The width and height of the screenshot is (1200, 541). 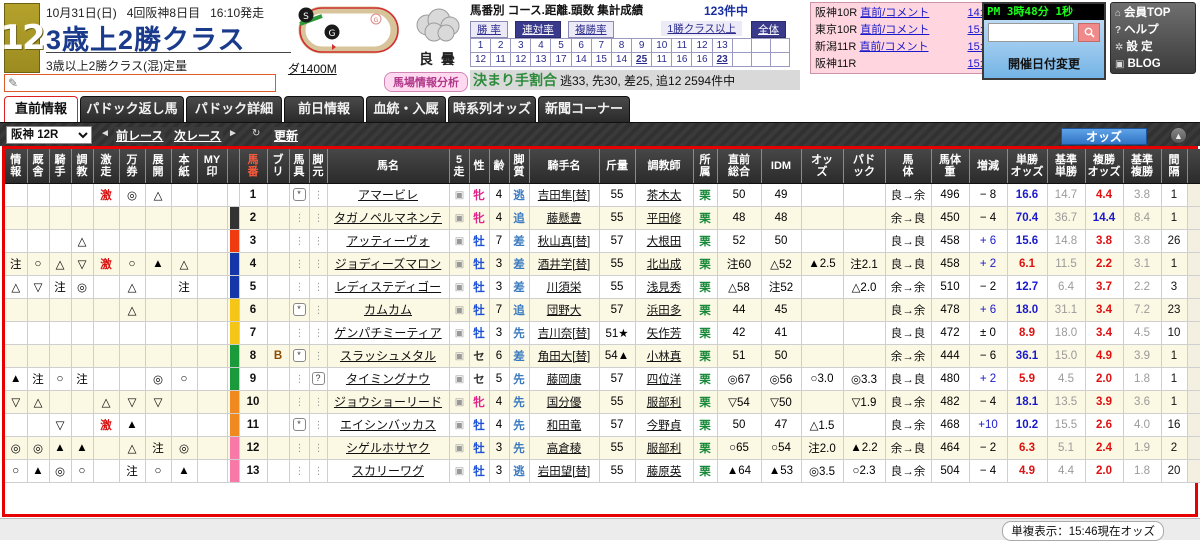 I want to click on win-odds-cell: 6.3, so click(x=1027, y=448).